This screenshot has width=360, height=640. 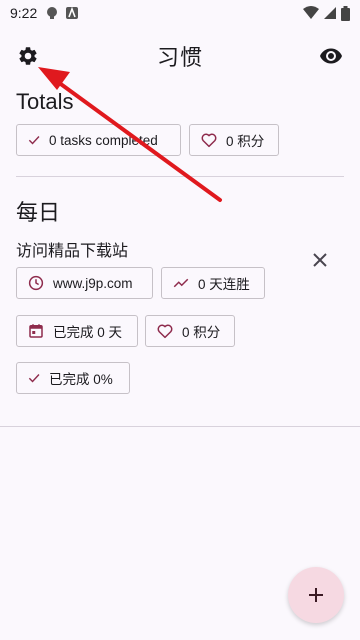 What do you see at coordinates (72, 12) in the screenshot?
I see `app-notification-icon` at bounding box center [72, 12].